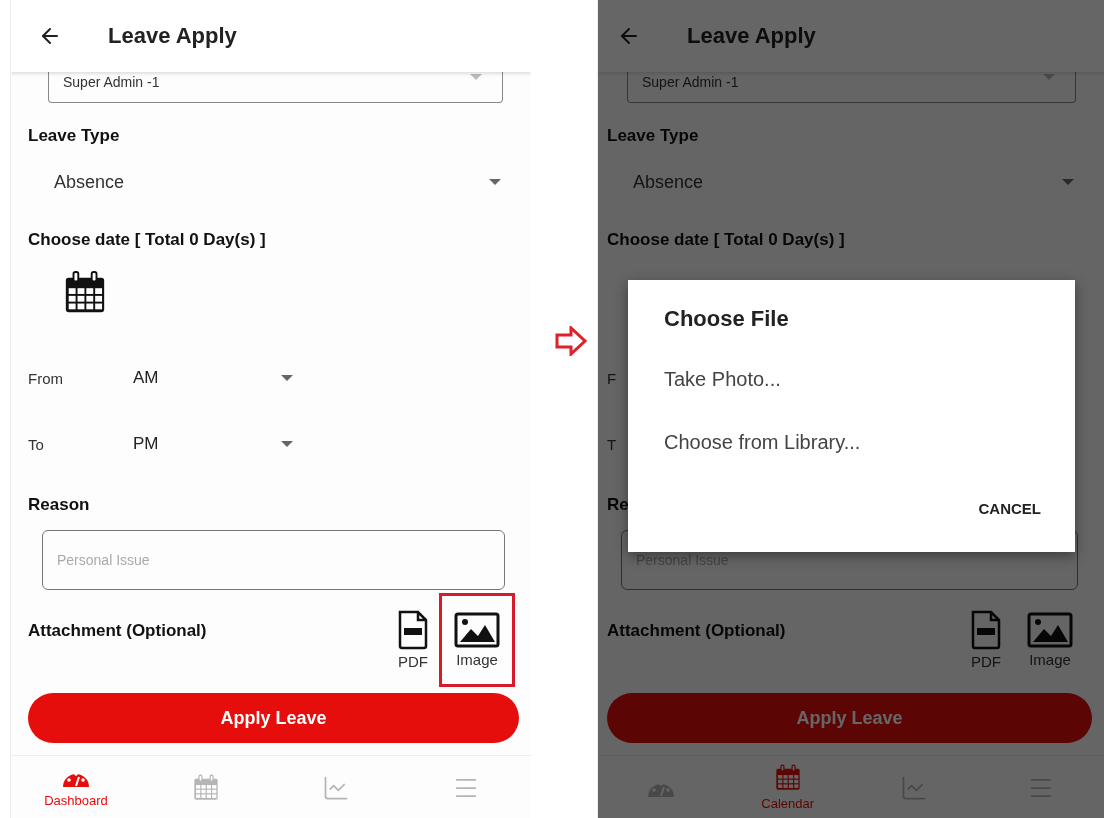  I want to click on field-label: Reason, so click(59, 505).